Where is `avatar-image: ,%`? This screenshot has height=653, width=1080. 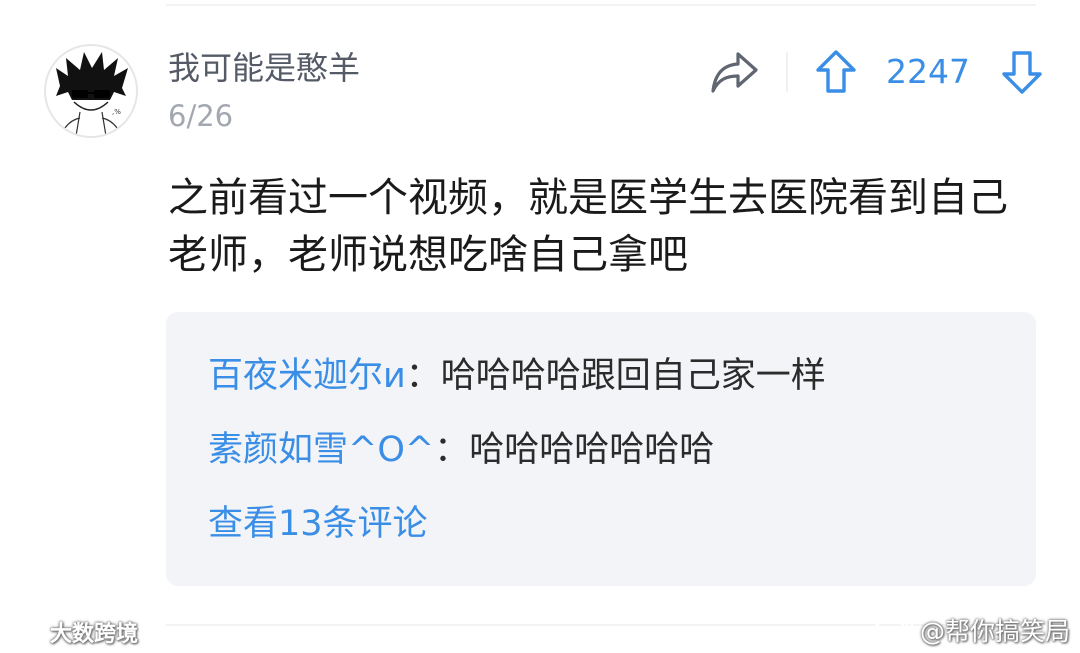 avatar-image: ,% is located at coordinates (92, 94).